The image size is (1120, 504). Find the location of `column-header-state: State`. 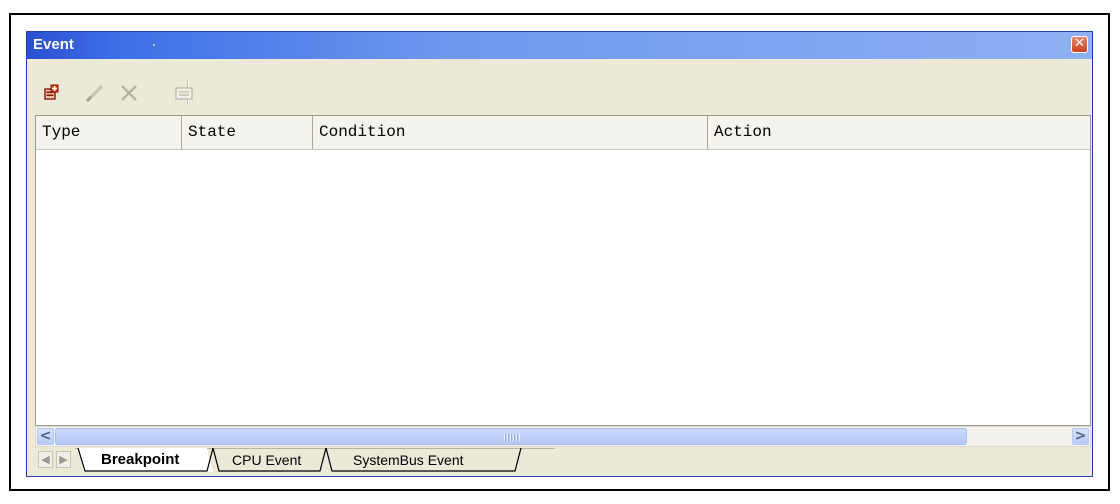

column-header-state: State is located at coordinates (247, 132).